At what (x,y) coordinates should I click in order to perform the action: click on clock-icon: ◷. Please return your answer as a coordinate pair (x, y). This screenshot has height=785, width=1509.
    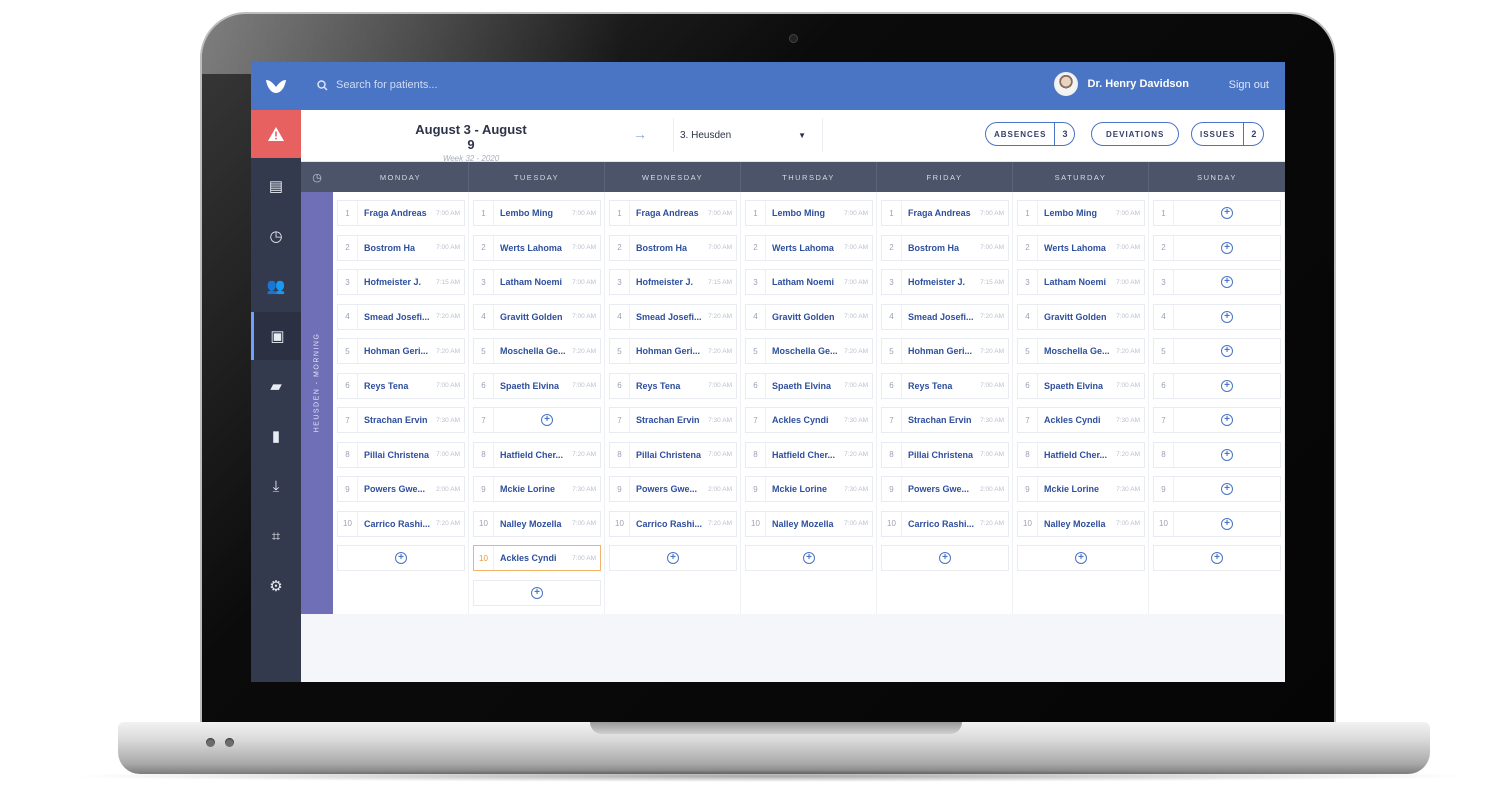
    Looking at the image, I should click on (276, 236).